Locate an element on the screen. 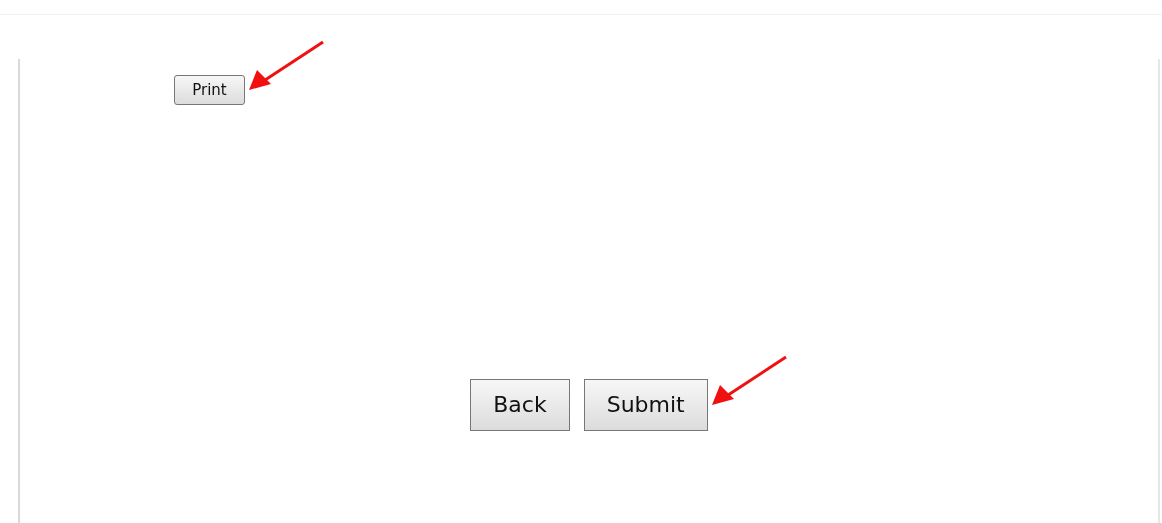  print-button: Print is located at coordinates (209, 90).